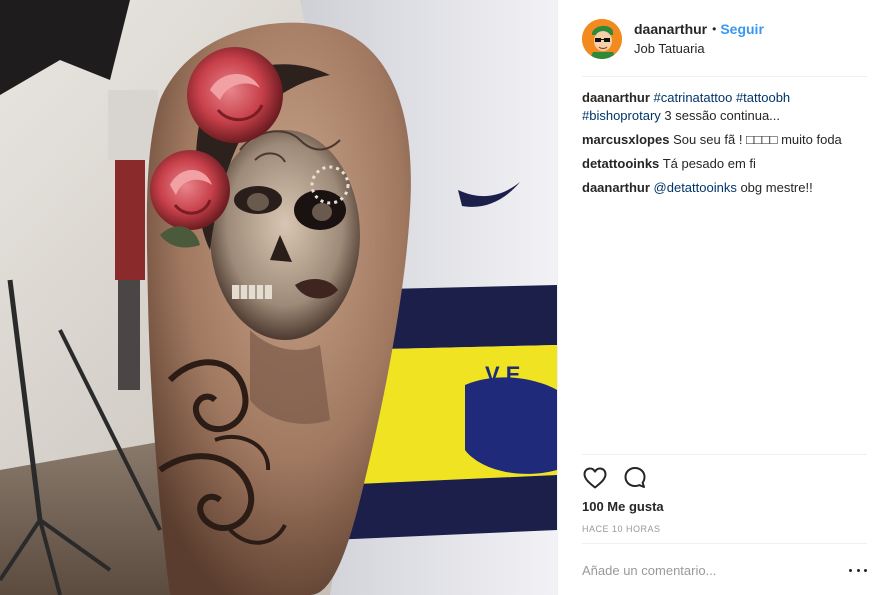  I want to click on follow-button: Seguir, so click(742, 29).